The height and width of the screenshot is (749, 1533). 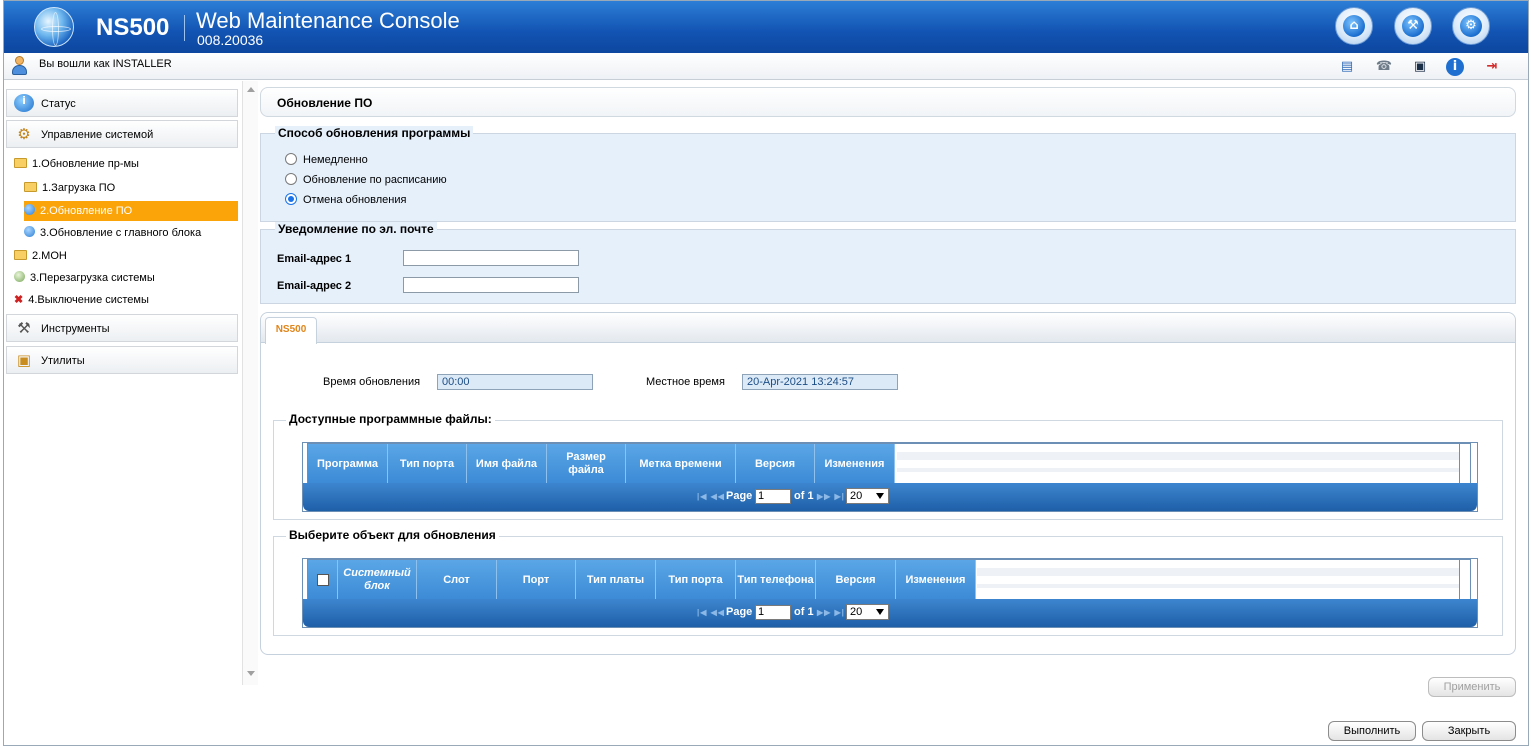 I want to click on column-header: Порт, so click(x=536, y=580).